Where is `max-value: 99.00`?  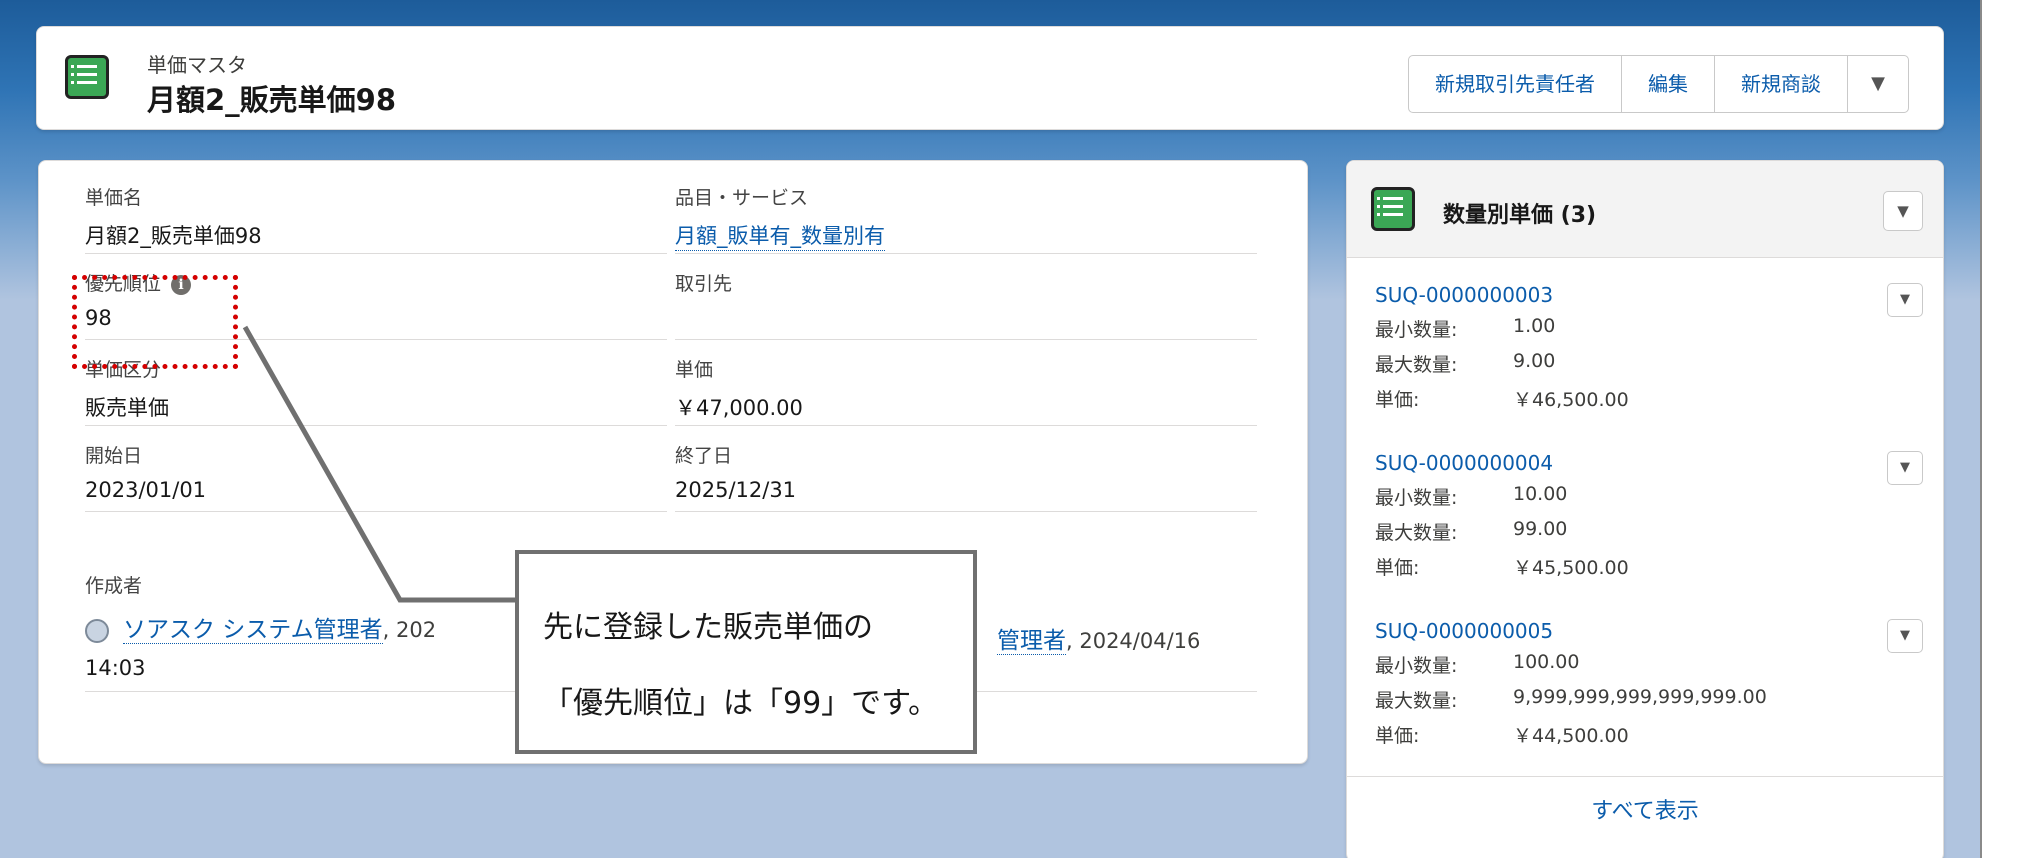
max-value: 99.00 is located at coordinates (1540, 529).